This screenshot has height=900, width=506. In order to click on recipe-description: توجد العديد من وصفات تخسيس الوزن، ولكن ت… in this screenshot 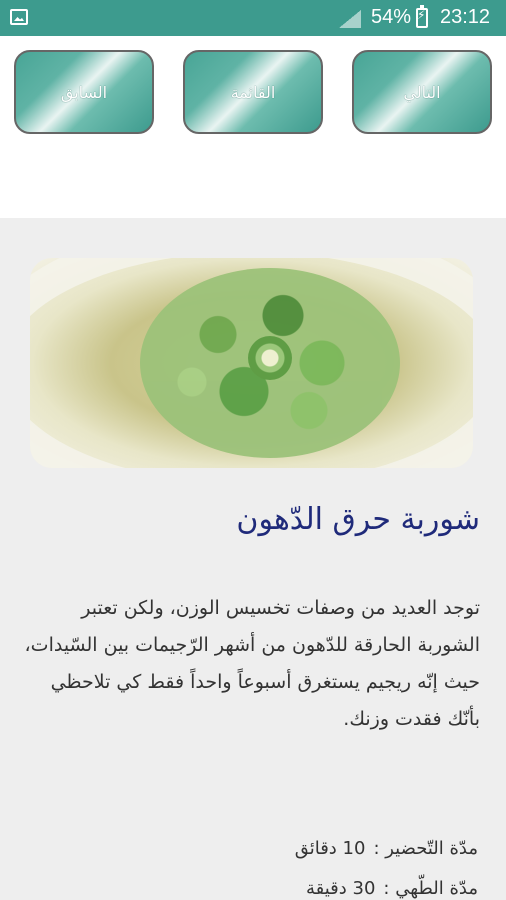, I will do `click(252, 663)`.